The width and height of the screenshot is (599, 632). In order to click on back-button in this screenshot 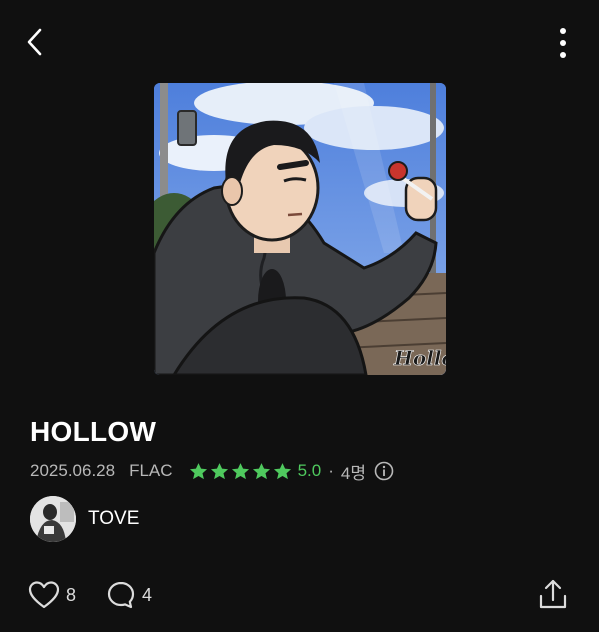, I will do `click(36, 42)`.